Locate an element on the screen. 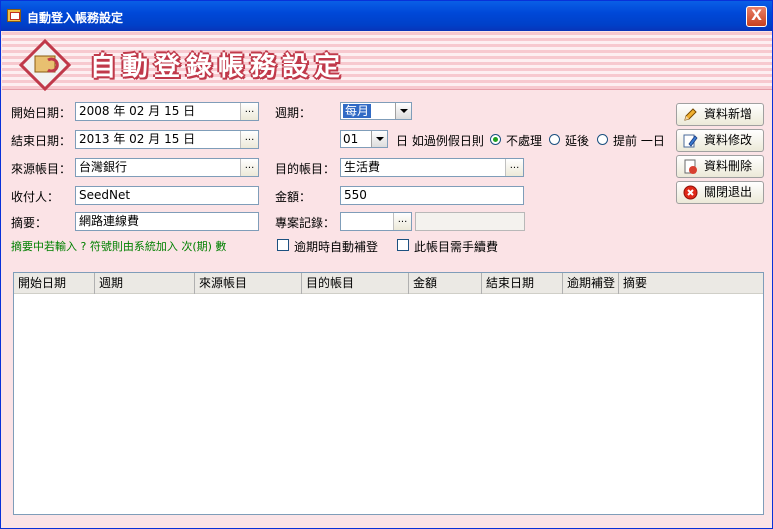 The height and width of the screenshot is (529, 773). target-account-label: 目的帳目： is located at coordinates (305, 169).